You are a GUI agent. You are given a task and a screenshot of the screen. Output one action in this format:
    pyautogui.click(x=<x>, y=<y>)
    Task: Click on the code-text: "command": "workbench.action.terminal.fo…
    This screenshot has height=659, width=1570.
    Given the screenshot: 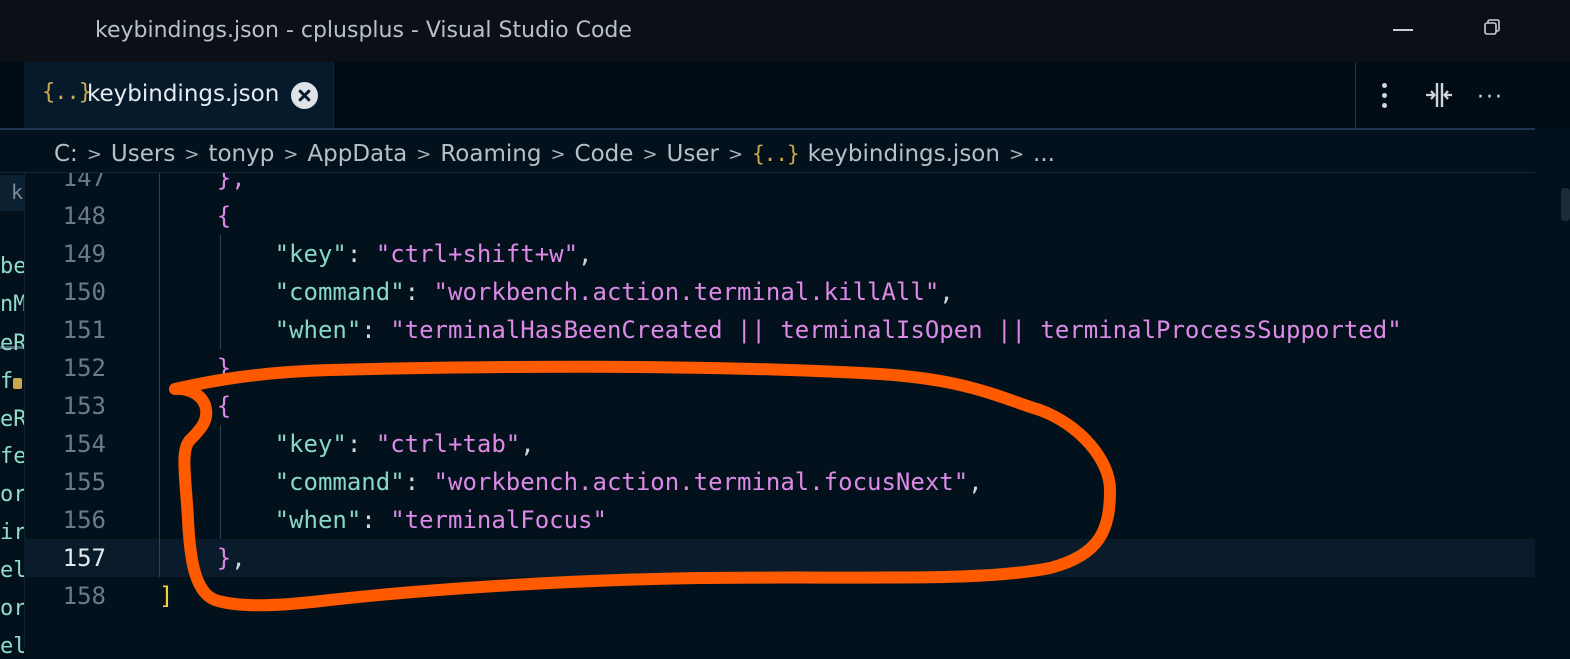 What is the action you would take?
    pyautogui.click(x=571, y=482)
    